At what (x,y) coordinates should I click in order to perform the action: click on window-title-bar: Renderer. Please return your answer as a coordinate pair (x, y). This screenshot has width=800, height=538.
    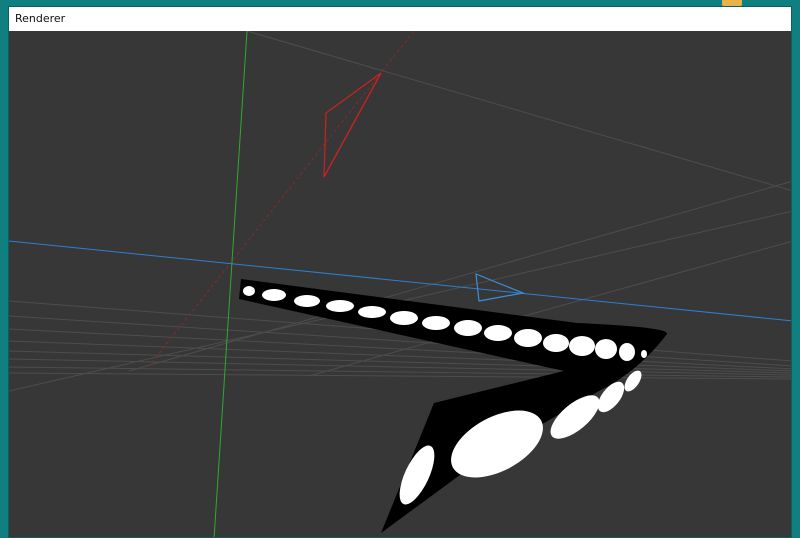
    Looking at the image, I should click on (400, 19).